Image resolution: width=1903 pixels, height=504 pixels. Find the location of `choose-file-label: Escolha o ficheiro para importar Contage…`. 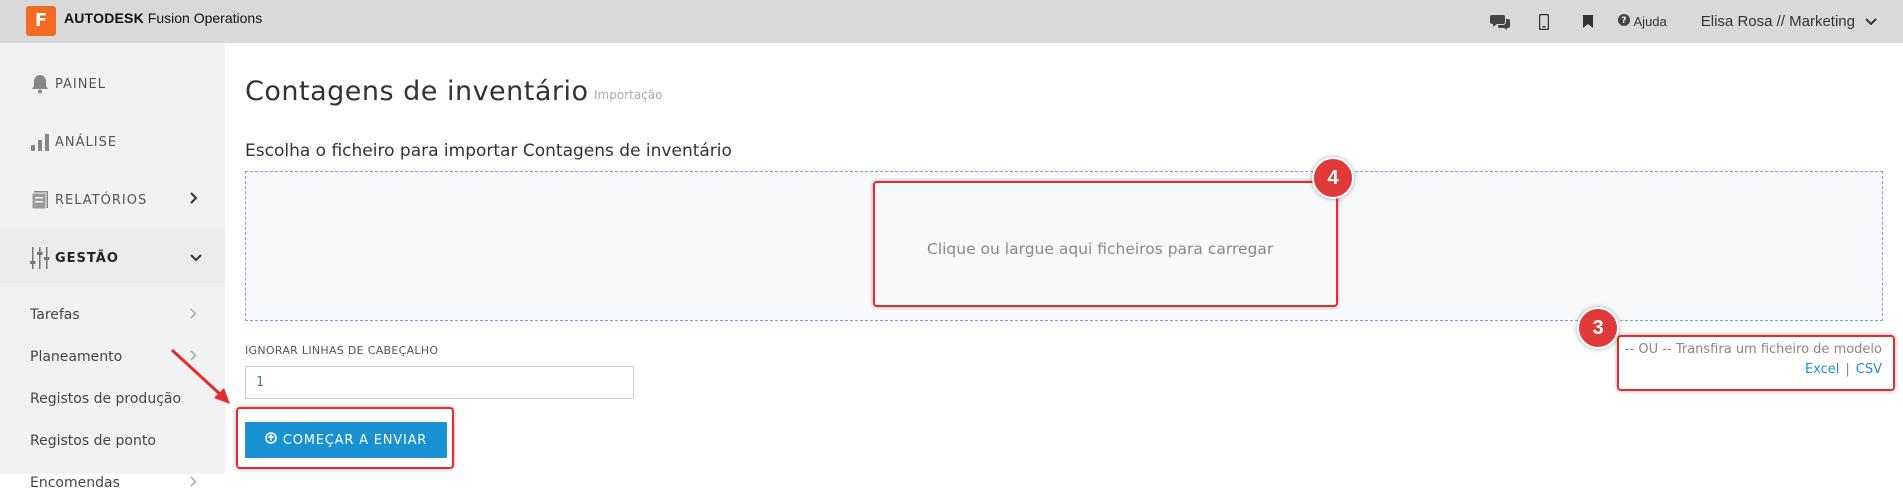

choose-file-label: Escolha o ficheiro para importar Contage… is located at coordinates (488, 151).